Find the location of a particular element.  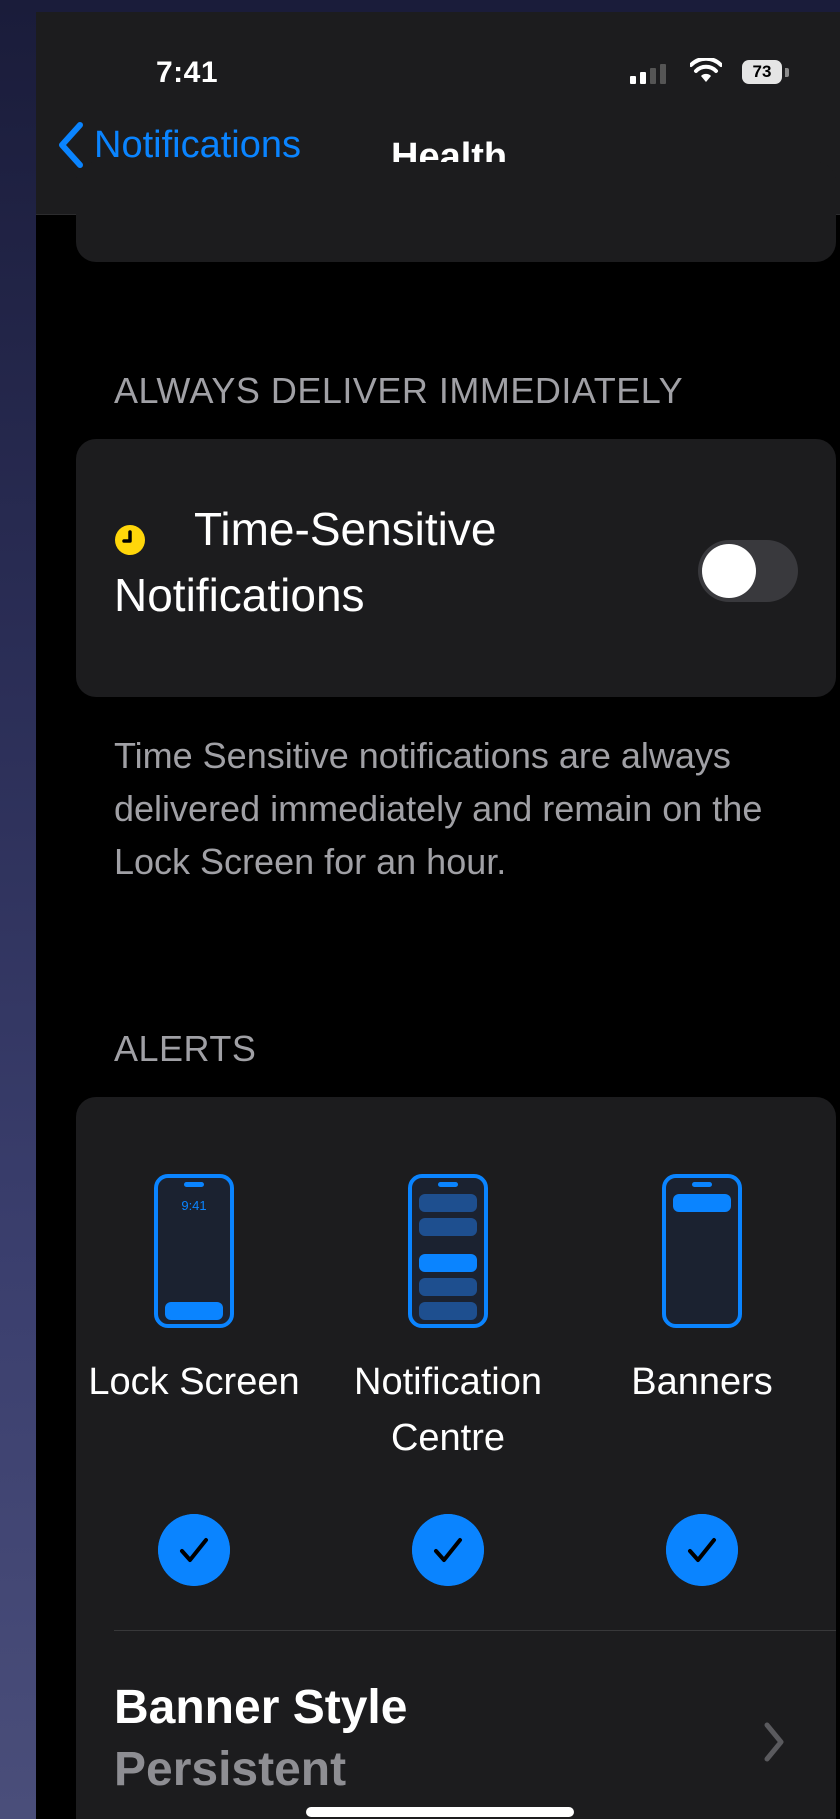

section-header-alerts: ALERTS is located at coordinates (185, 1048).